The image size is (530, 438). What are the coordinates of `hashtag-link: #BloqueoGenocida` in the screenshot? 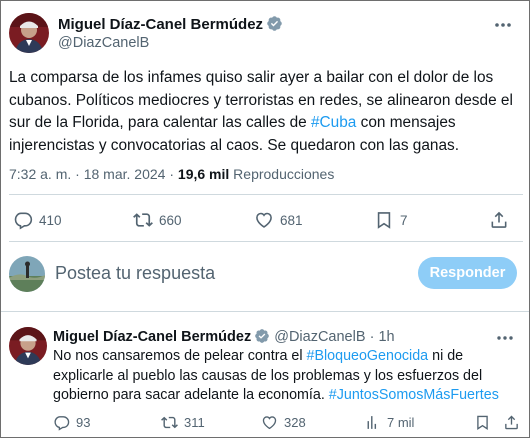 It's located at (368, 356).